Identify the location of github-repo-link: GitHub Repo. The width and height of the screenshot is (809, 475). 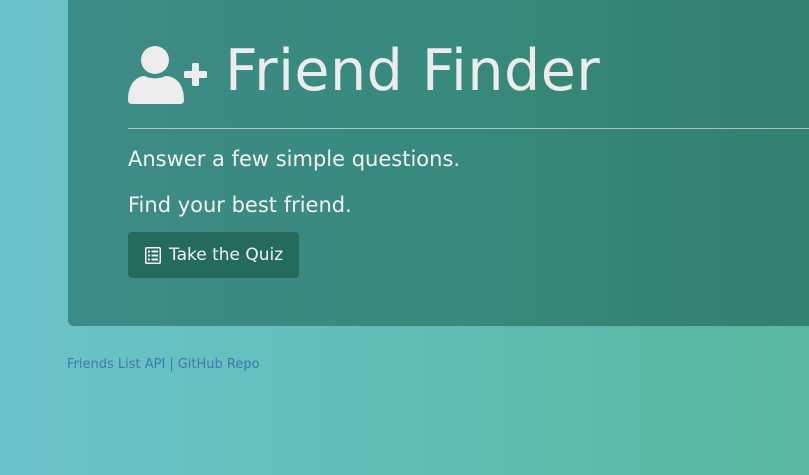
(219, 364).